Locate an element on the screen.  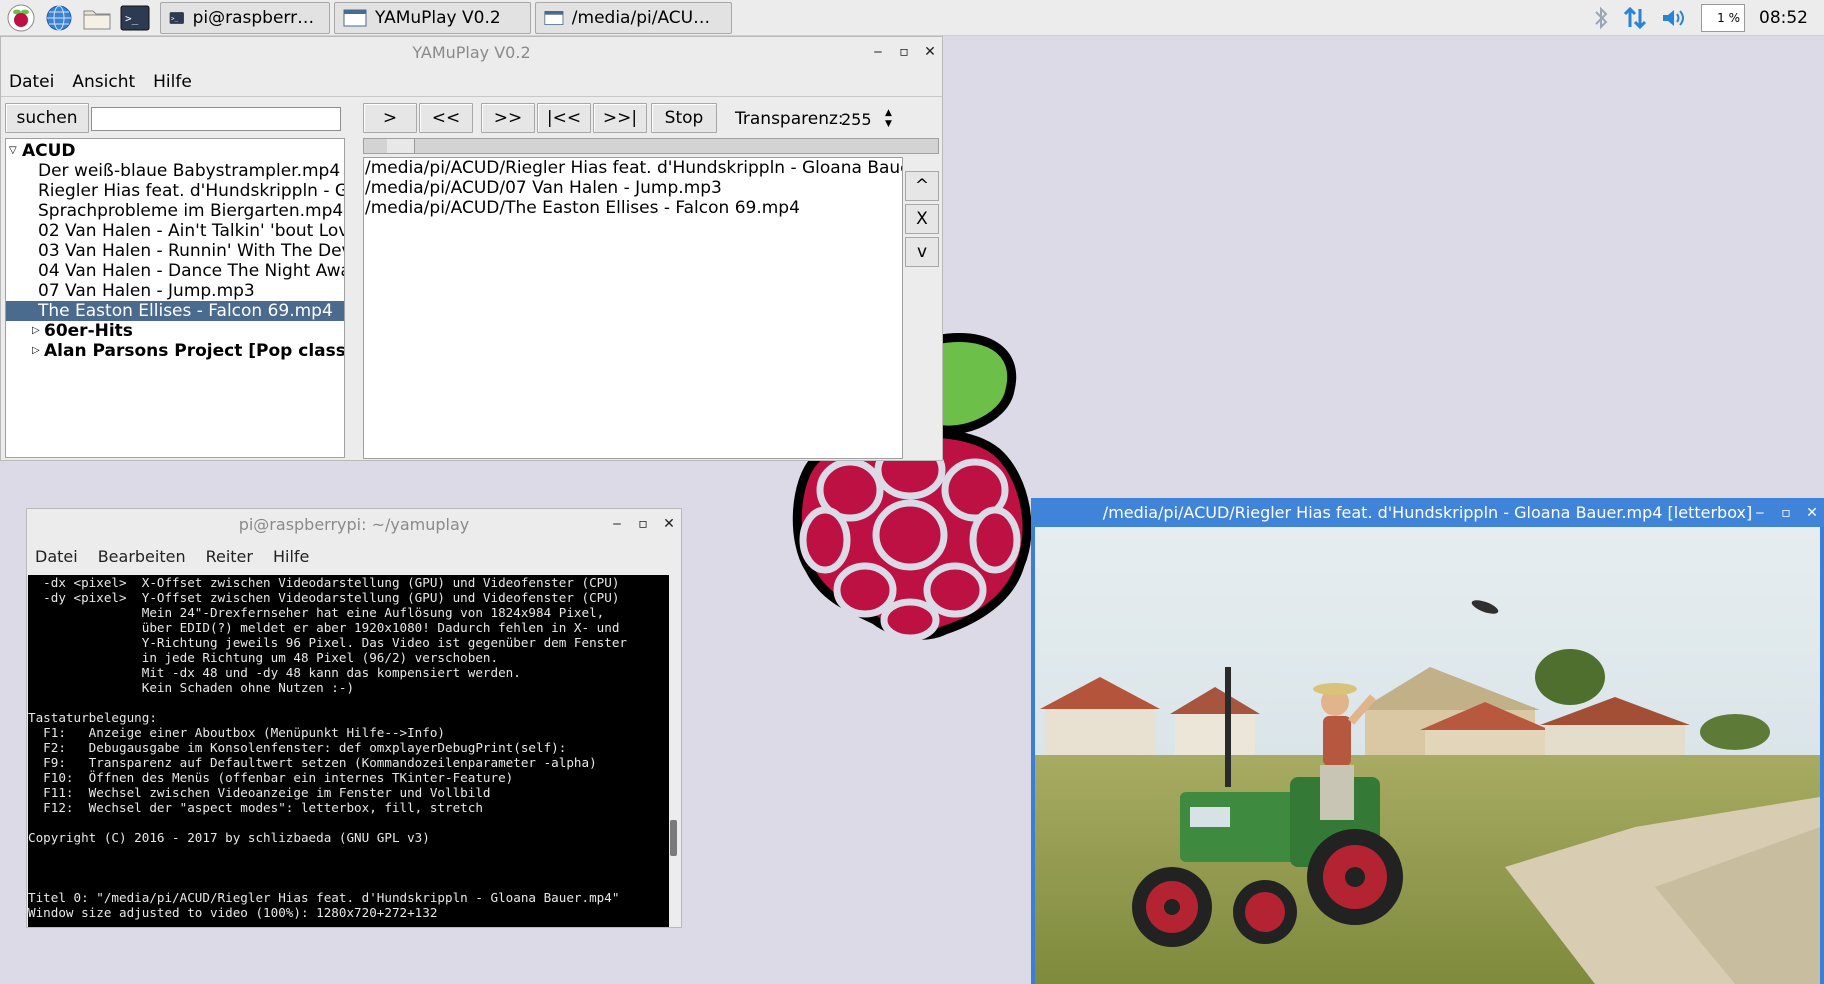
tree-folder-60er-hits: ▷ 60er-Hits is located at coordinates (175, 331).